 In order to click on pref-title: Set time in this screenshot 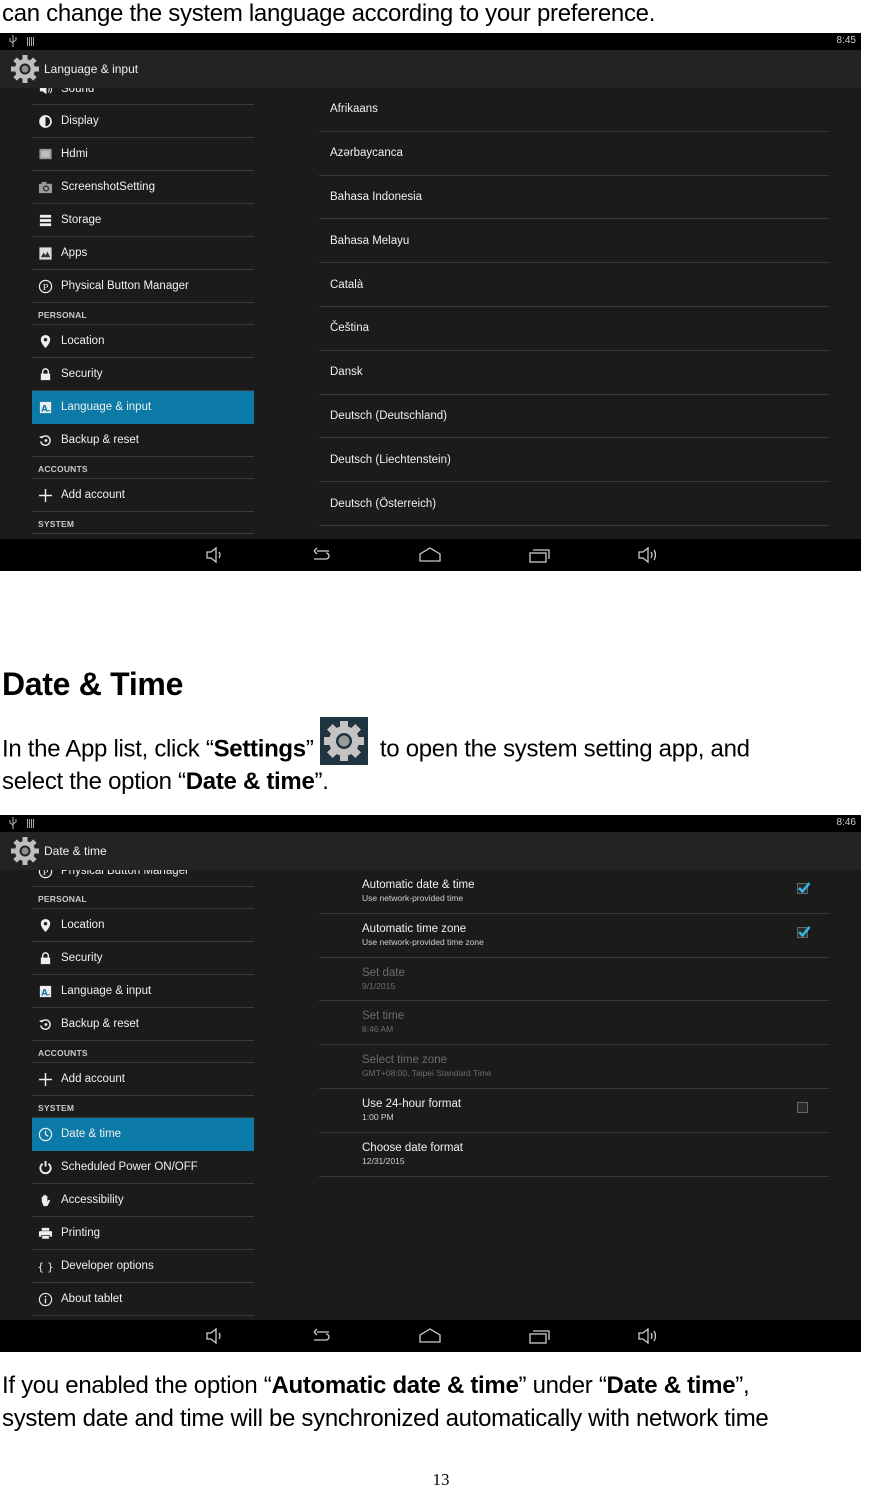, I will do `click(383, 1016)`.